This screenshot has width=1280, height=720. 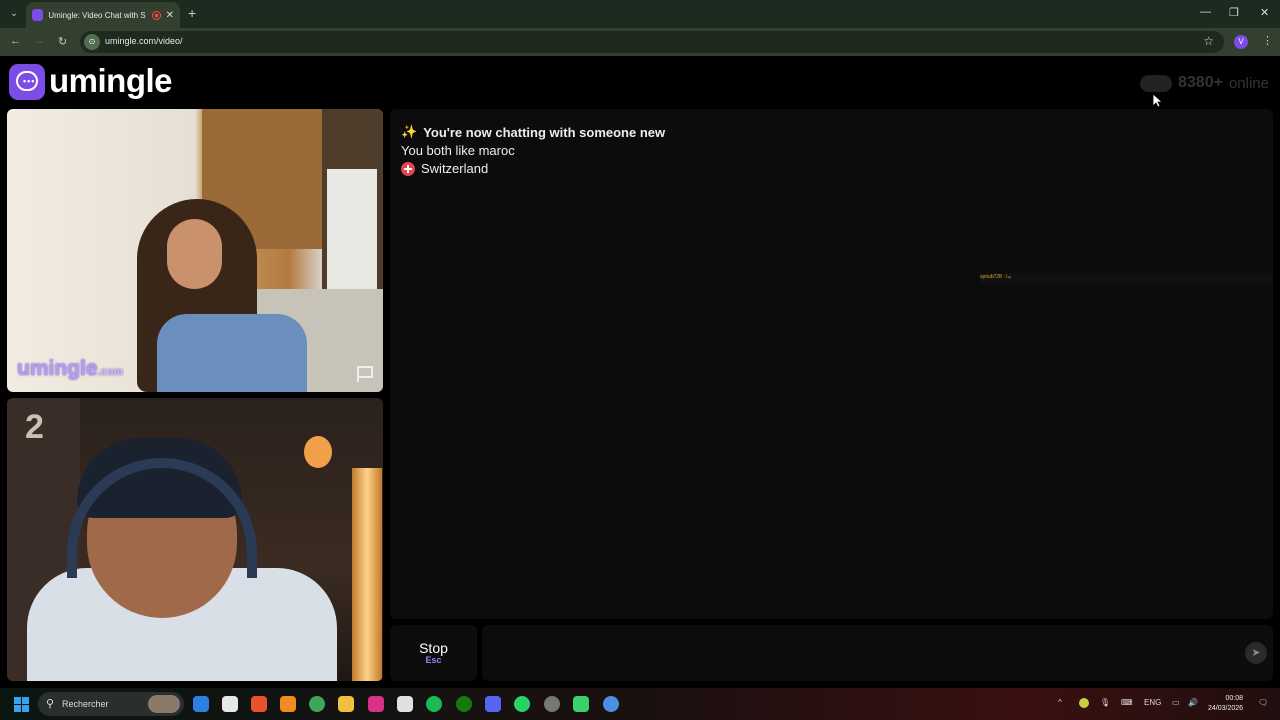 What do you see at coordinates (1264, 12) in the screenshot?
I see `close-window-icon: ✕` at bounding box center [1264, 12].